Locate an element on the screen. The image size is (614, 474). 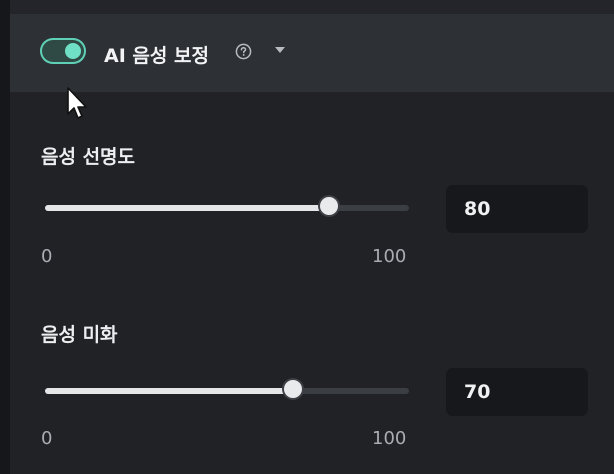
voice-clarity-slider is located at coordinates (227, 206).